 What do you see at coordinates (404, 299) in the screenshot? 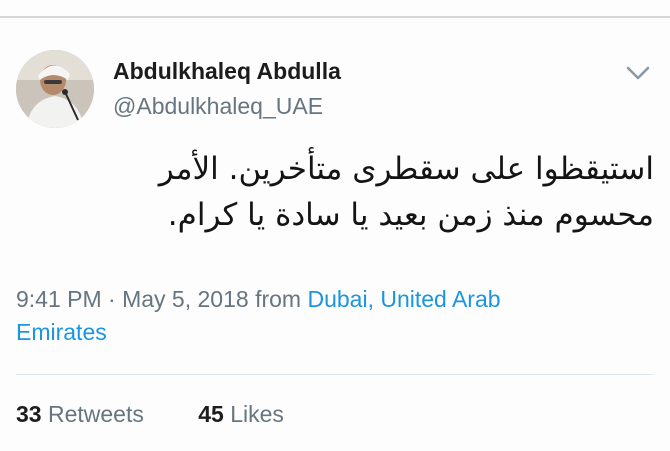
I see `location-line-1: Dubai, United Arab` at bounding box center [404, 299].